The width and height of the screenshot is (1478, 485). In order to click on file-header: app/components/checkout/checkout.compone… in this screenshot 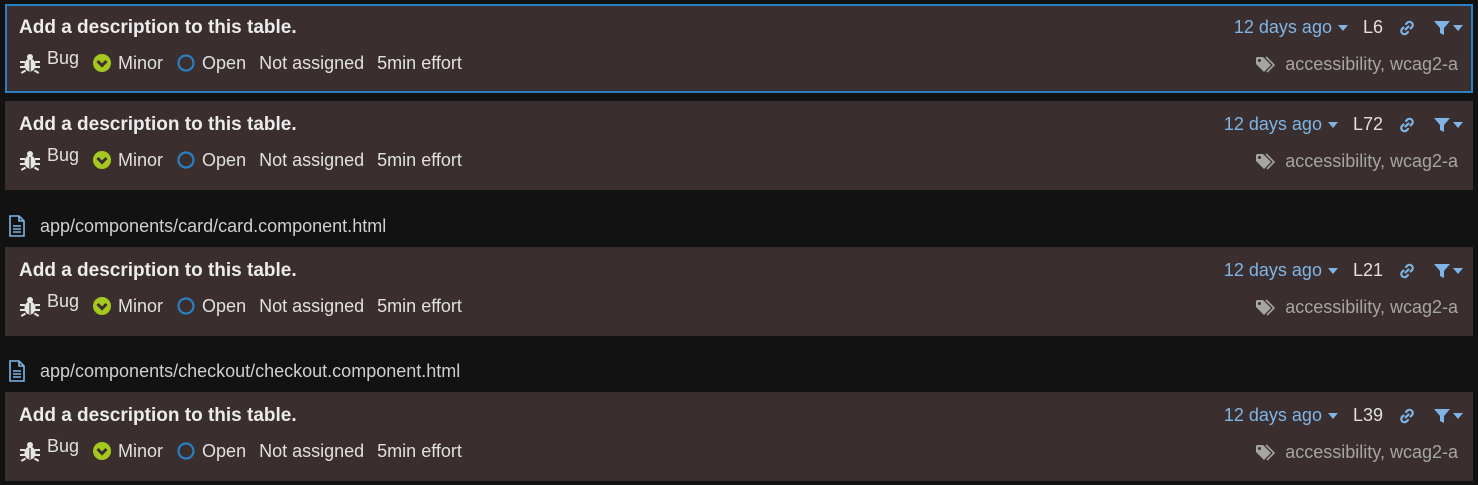, I will do `click(234, 371)`.